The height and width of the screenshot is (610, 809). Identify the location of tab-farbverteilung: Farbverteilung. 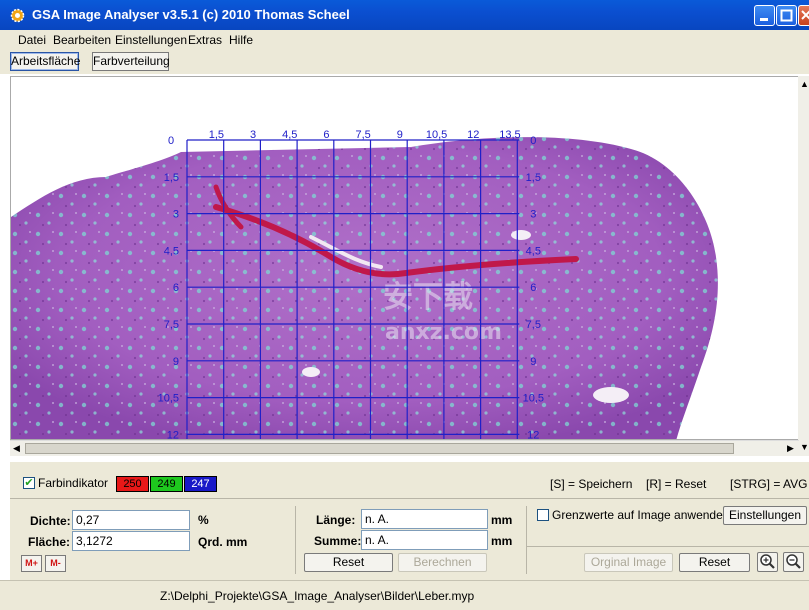
(131, 61).